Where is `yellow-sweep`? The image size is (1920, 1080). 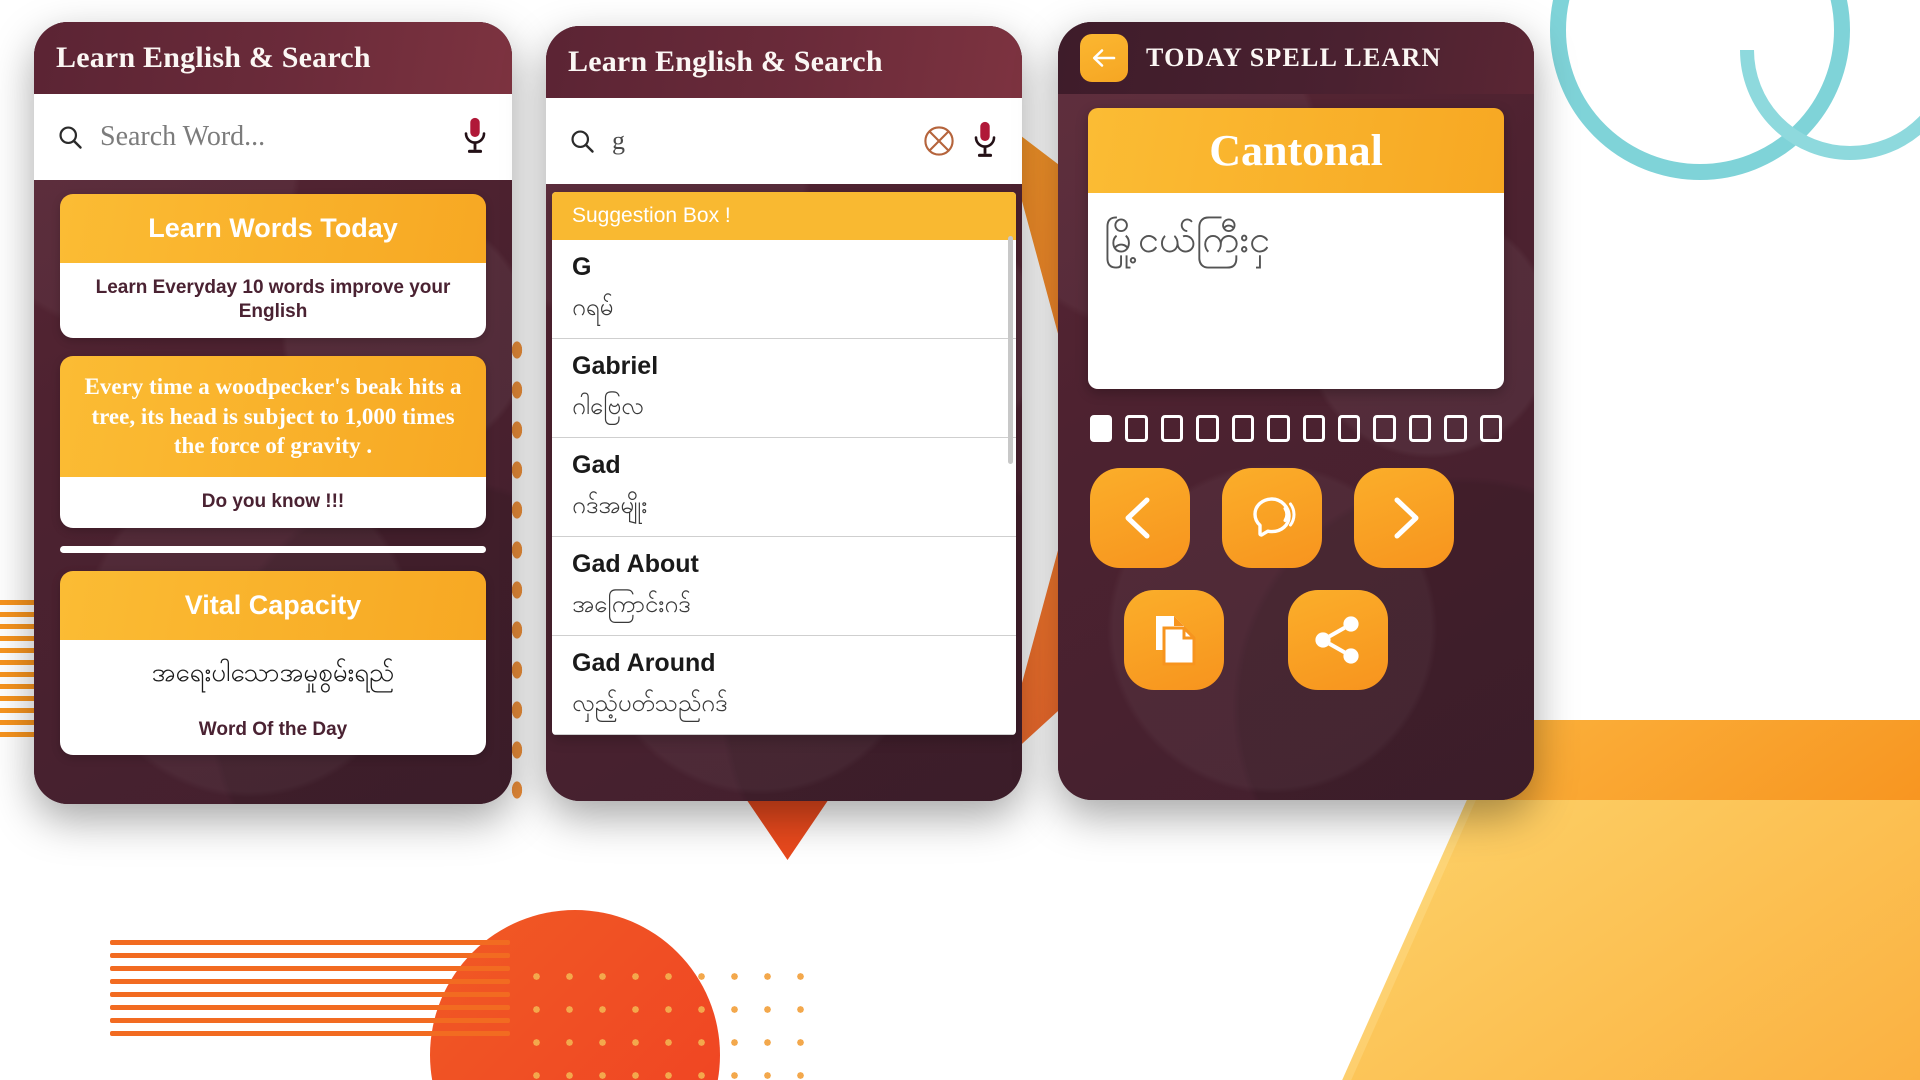 yellow-sweep is located at coordinates (1586, 940).